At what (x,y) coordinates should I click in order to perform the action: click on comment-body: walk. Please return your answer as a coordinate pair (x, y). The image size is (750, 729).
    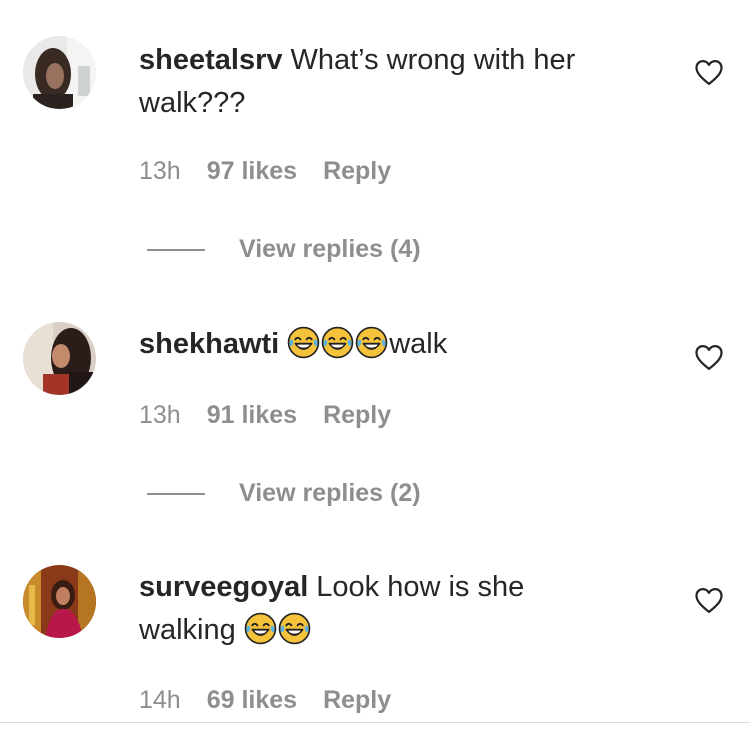
    Looking at the image, I should click on (418, 344).